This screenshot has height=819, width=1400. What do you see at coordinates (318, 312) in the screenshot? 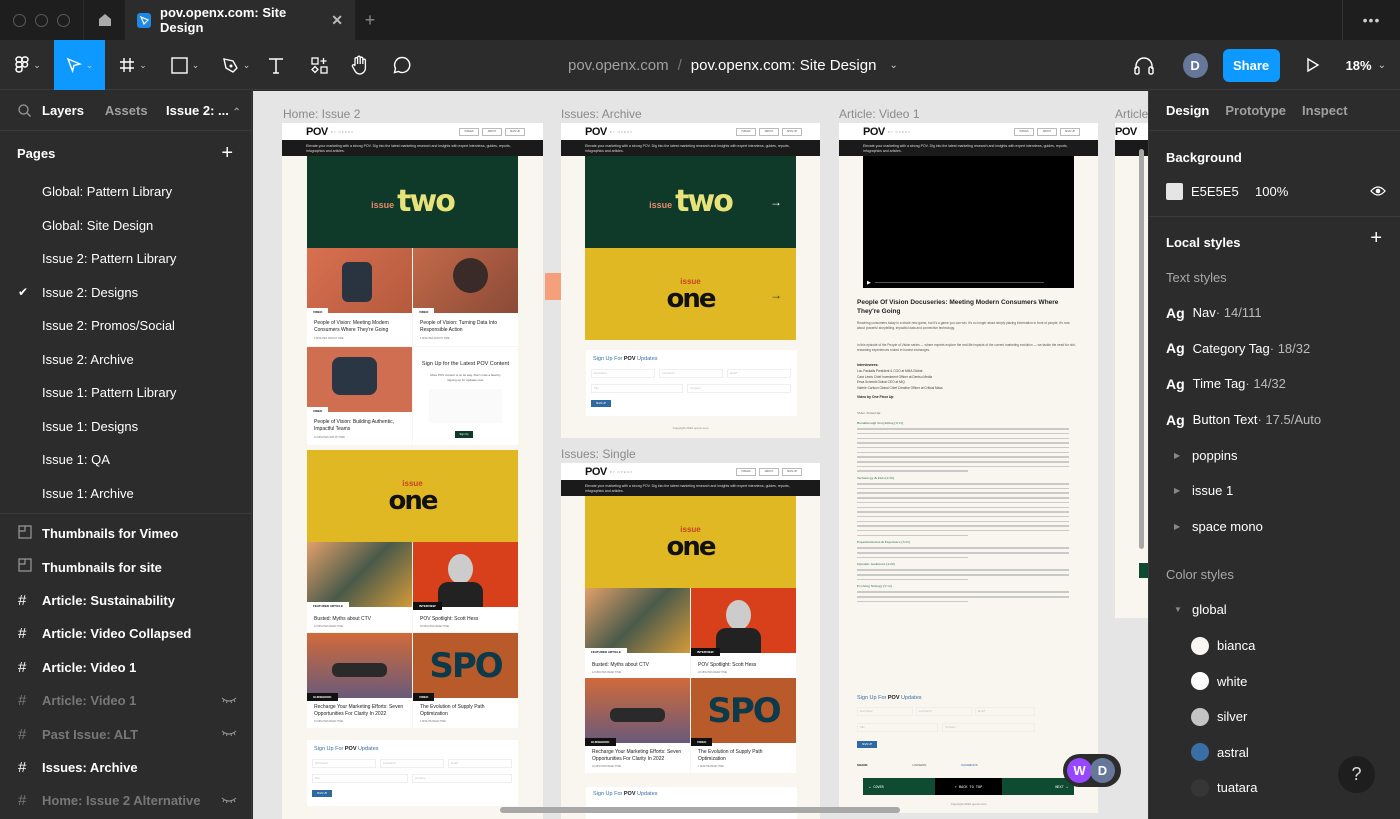
I see `card-tag: VIDEO` at bounding box center [318, 312].